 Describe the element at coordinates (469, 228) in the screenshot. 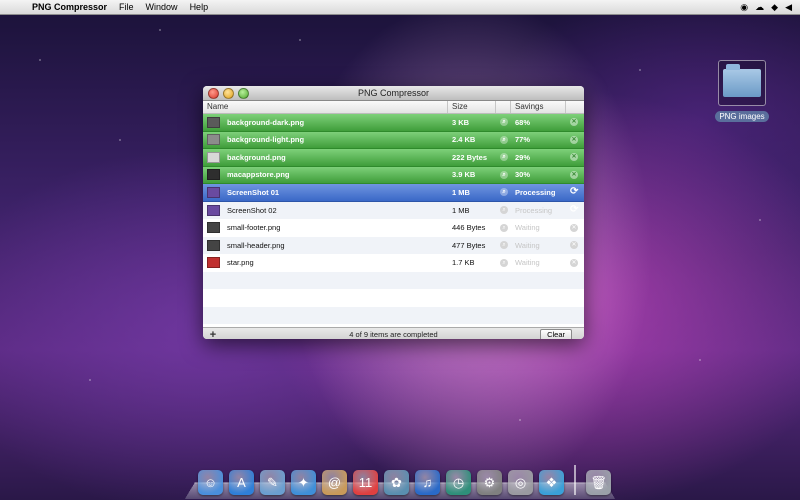

I see `file-size: 446 Bytes` at that location.